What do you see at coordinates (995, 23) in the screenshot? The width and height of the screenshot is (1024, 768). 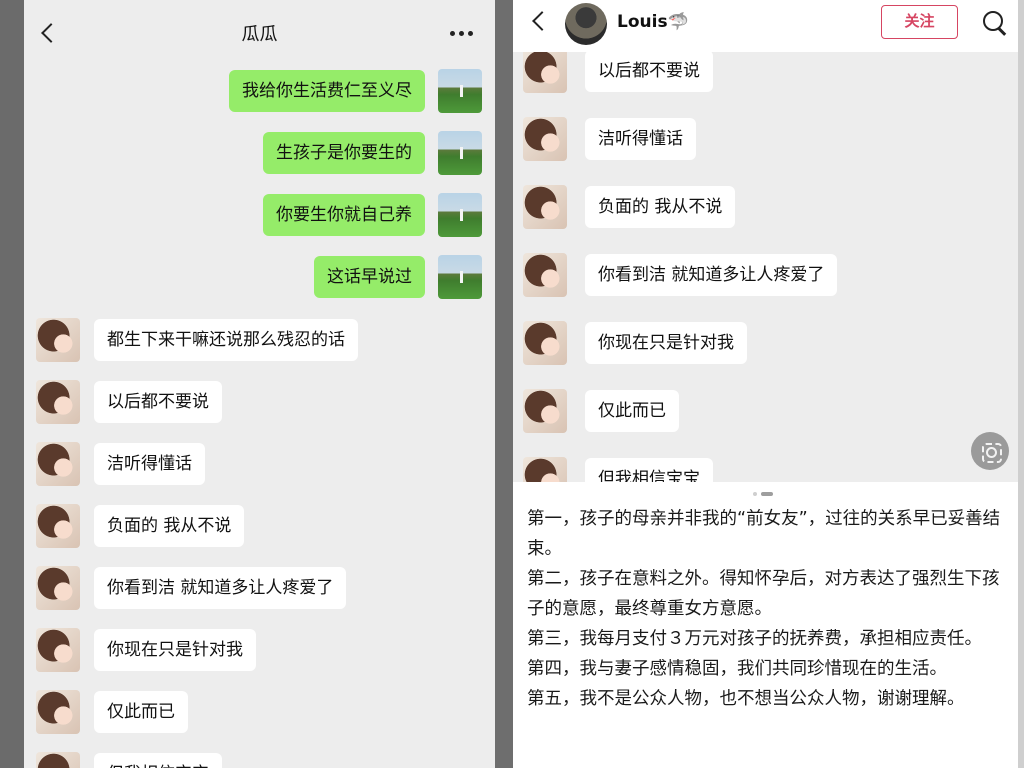 I see `search-icon` at bounding box center [995, 23].